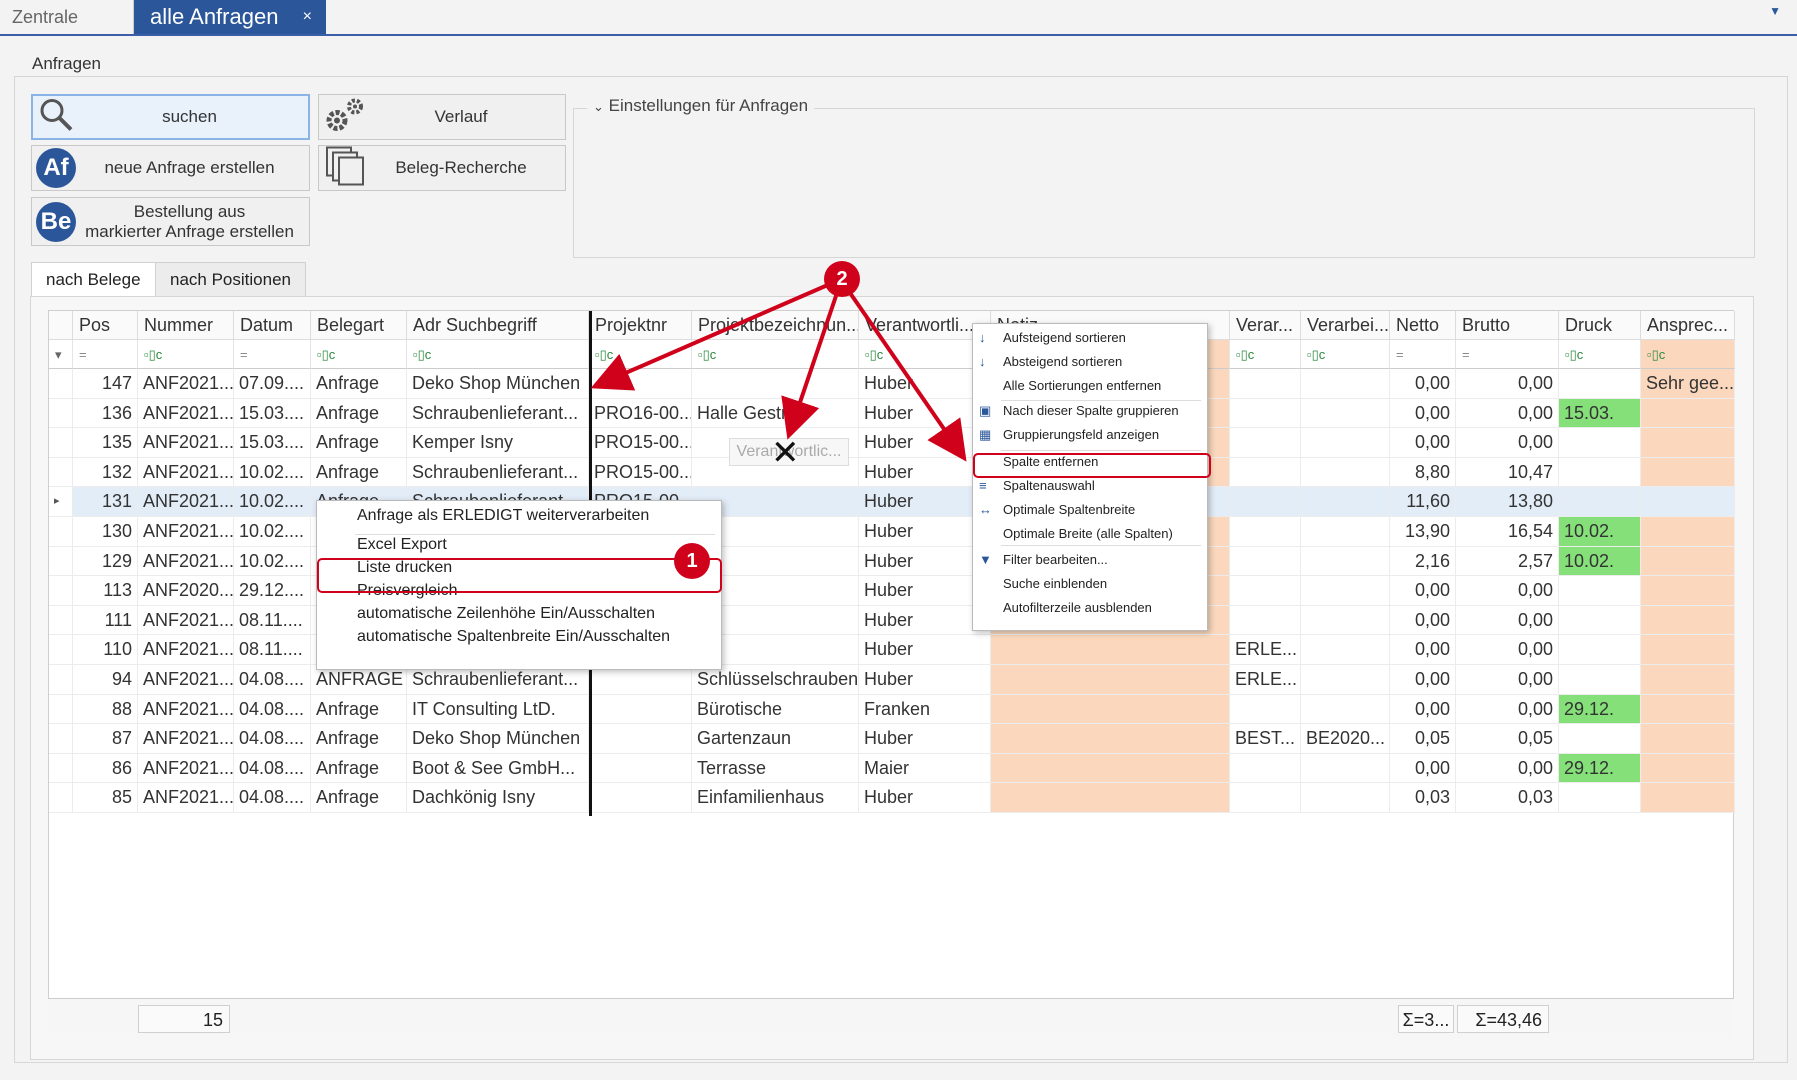 Image resolution: width=1797 pixels, height=1080 pixels. I want to click on annotation-arrows, so click(778, 372).